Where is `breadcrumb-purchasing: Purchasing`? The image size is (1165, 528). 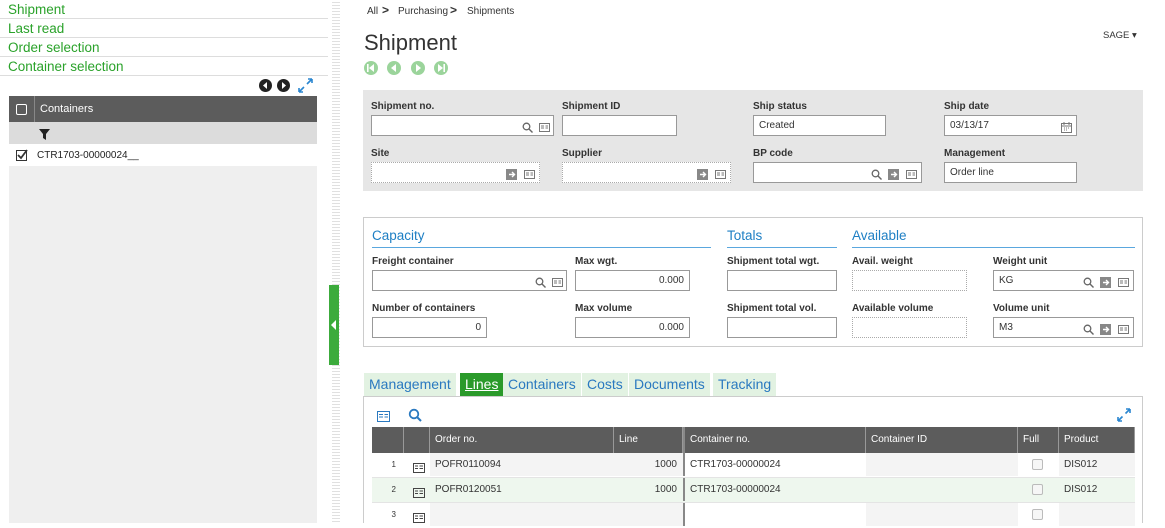 breadcrumb-purchasing: Purchasing is located at coordinates (423, 11).